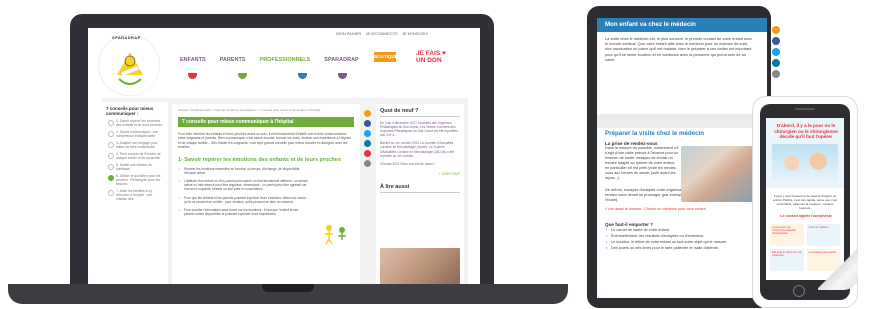 The width and height of the screenshot is (878, 309). Describe the element at coordinates (420, 164) in the screenshot. I see `news-item-3: 29 mars 2021 Nous vois est de retour !` at that location.